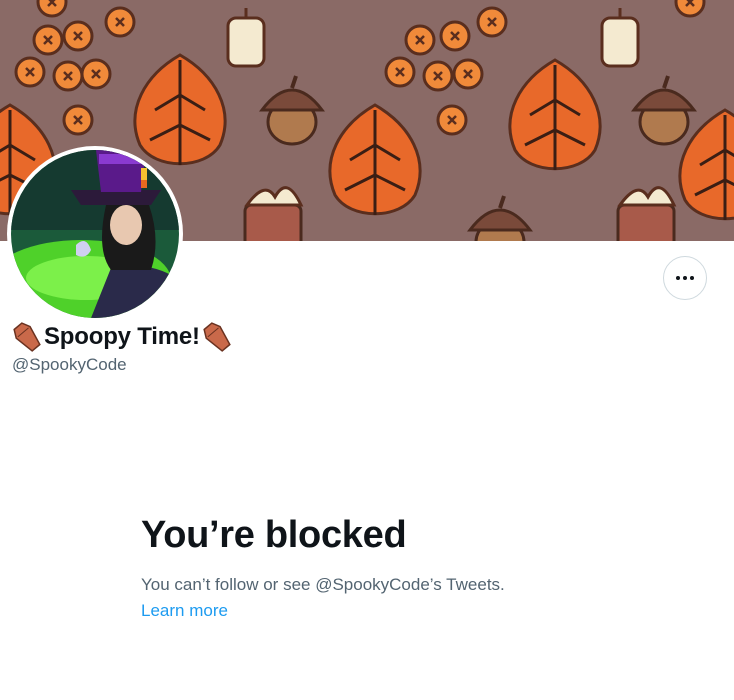 This screenshot has height=700, width=734. Describe the element at coordinates (678, 278) in the screenshot. I see `more-horizontal-icon` at that location.